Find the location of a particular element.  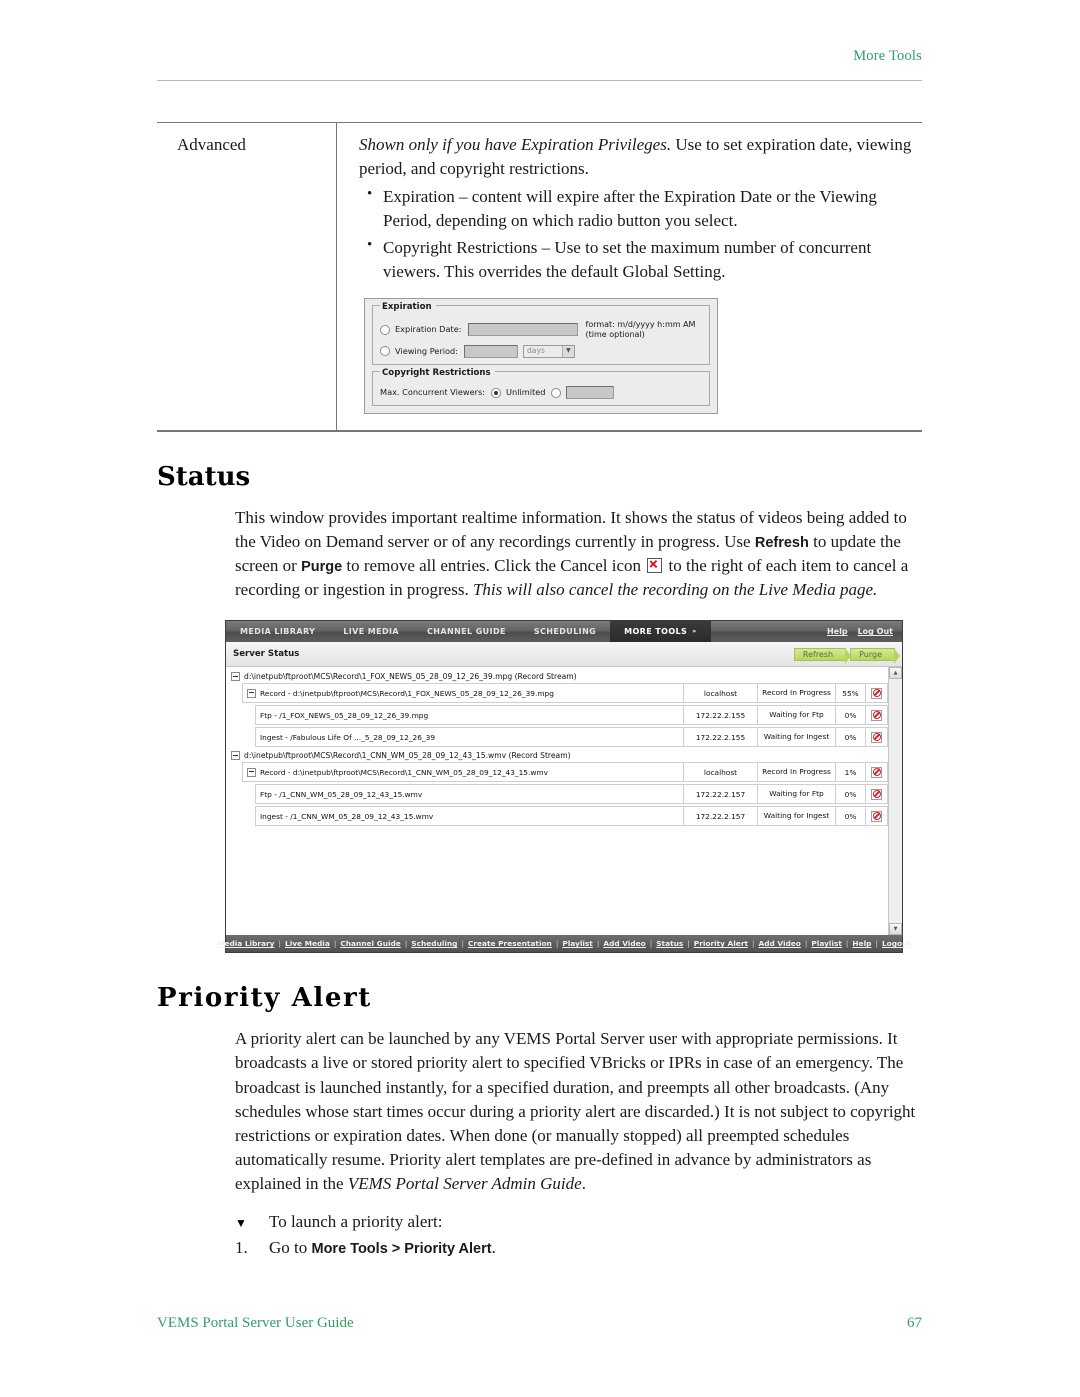

purge-button: Purge is located at coordinates (875, 655).